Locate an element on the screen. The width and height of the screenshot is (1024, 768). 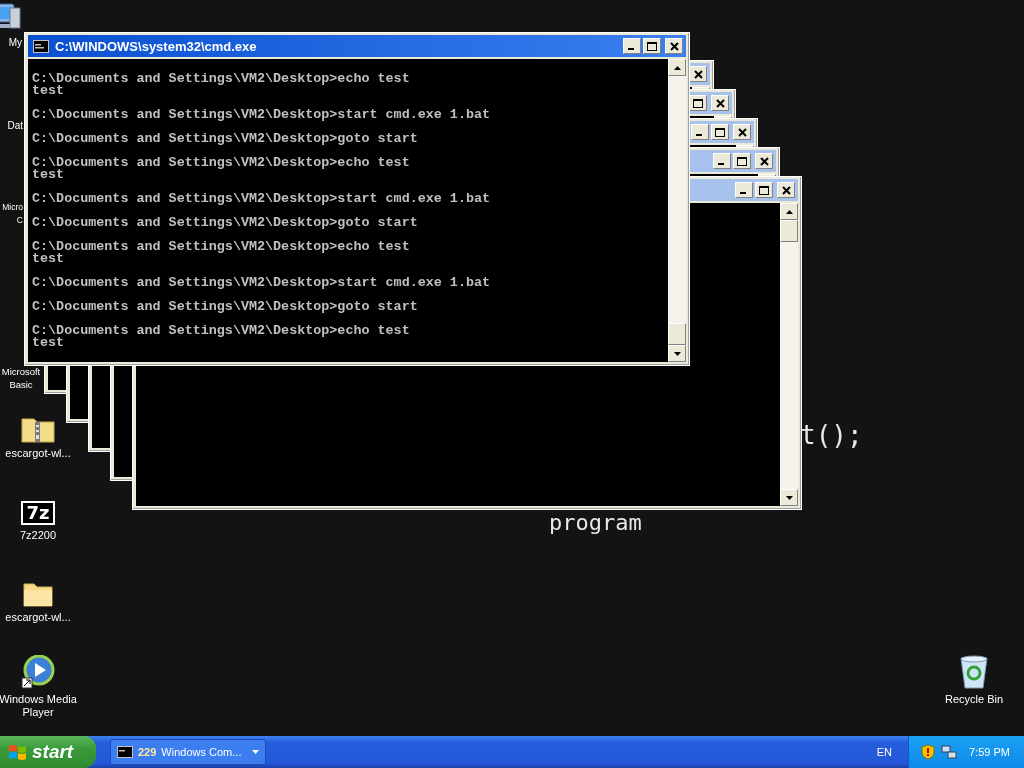
desktop-icon-label: 7z2200 is located at coordinates (38, 535).